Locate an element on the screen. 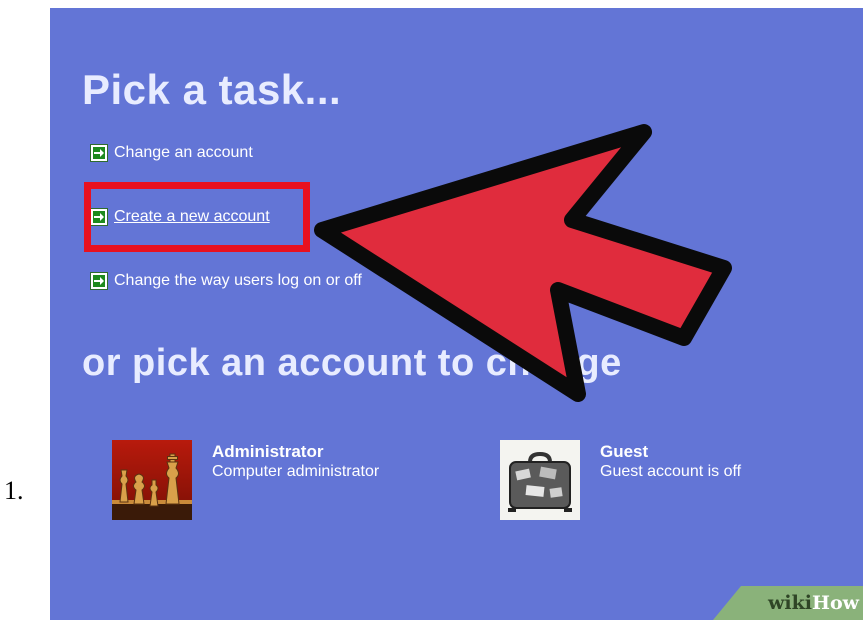 The height and width of the screenshot is (620, 863). pick-account-heading: or pick an account to change is located at coordinates (352, 363).